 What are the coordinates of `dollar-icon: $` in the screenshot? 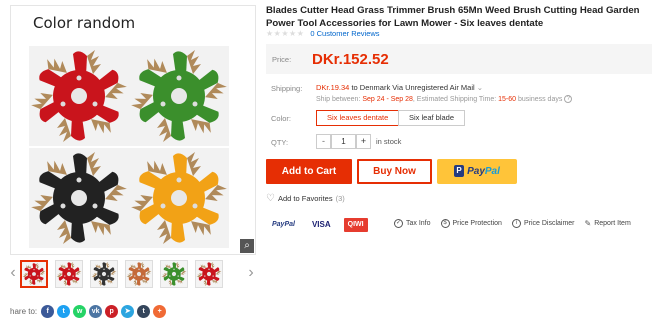 It's located at (445, 223).